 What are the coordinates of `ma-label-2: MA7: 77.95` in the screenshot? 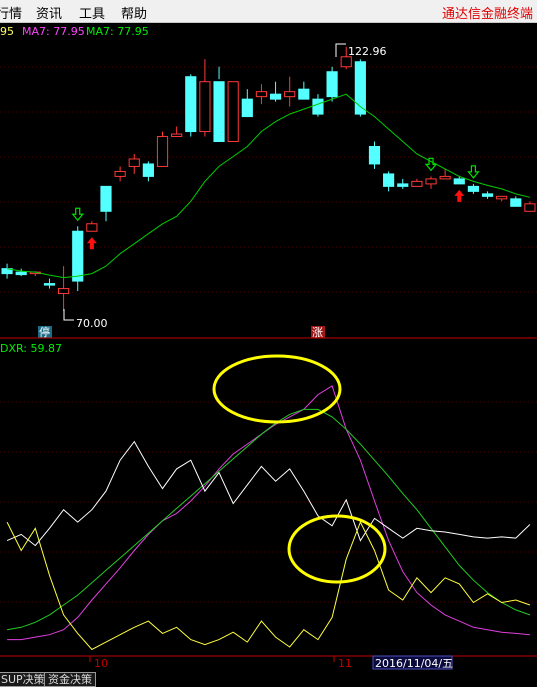 It's located at (53, 31).